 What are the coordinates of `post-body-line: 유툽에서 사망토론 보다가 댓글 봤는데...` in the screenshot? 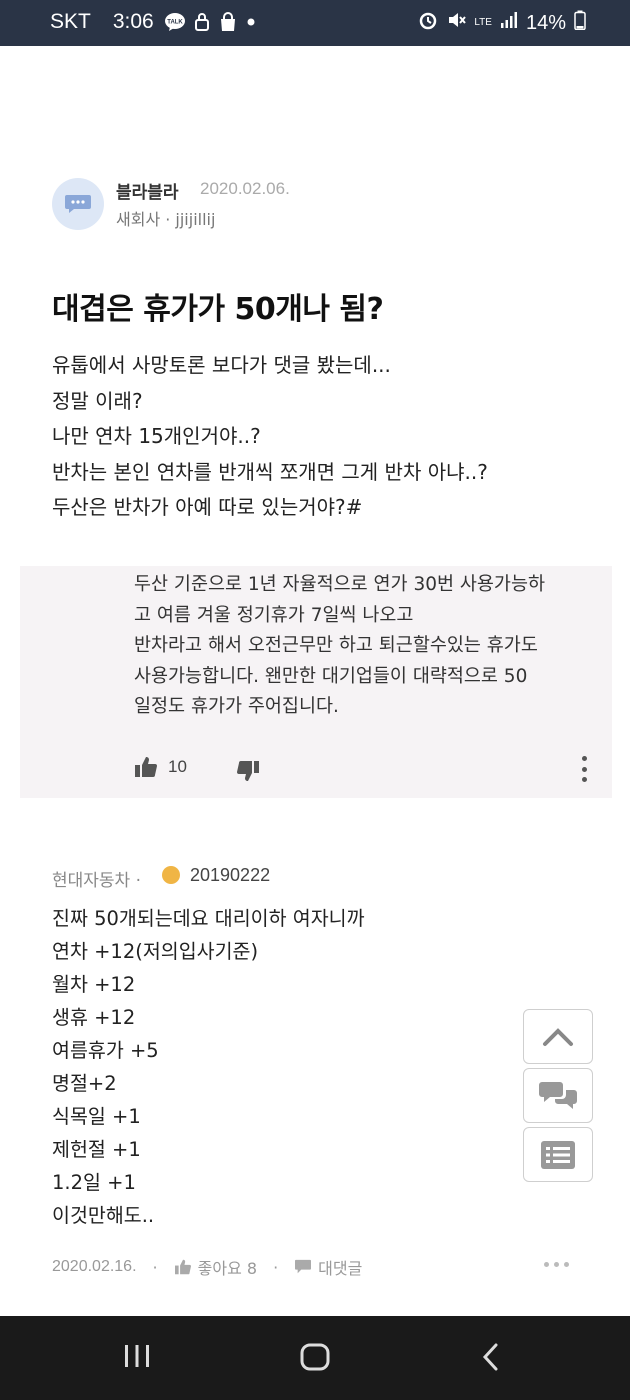 It's located at (221, 365).